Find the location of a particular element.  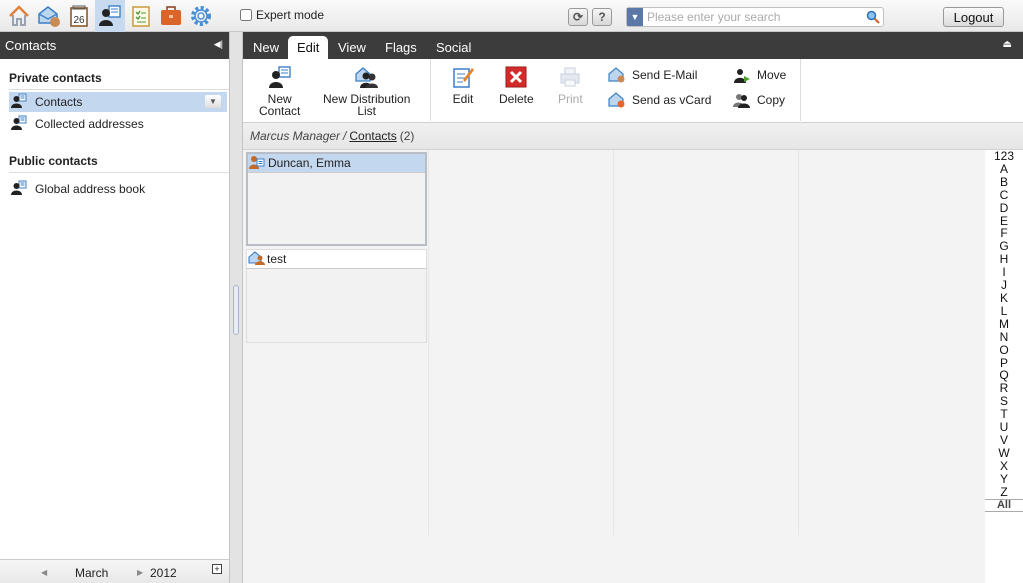

contact-count: (2) is located at coordinates (407, 136).